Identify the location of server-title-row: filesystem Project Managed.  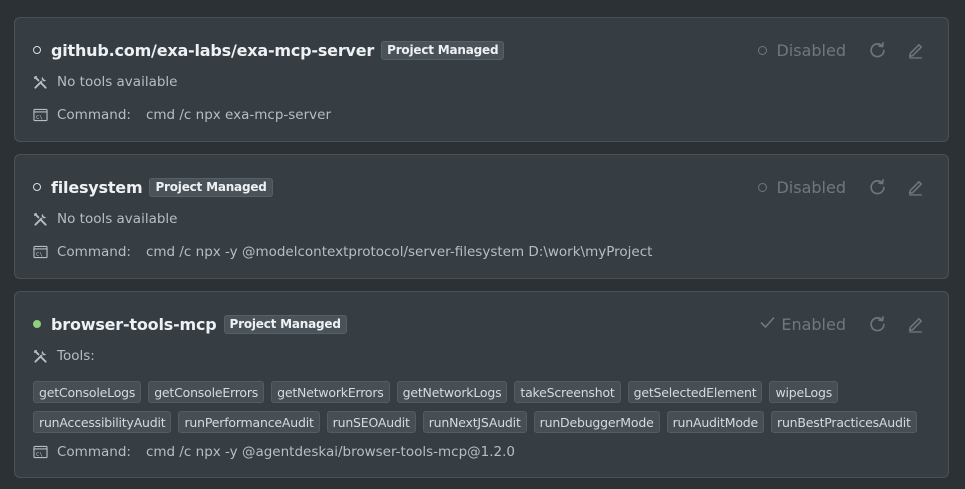
(153, 187).